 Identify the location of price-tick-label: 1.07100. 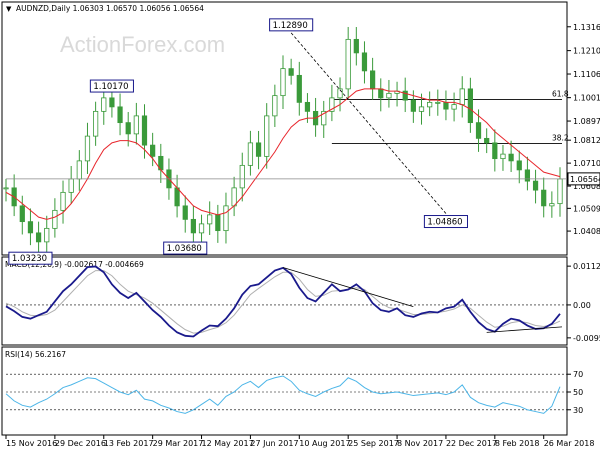
(586, 163).